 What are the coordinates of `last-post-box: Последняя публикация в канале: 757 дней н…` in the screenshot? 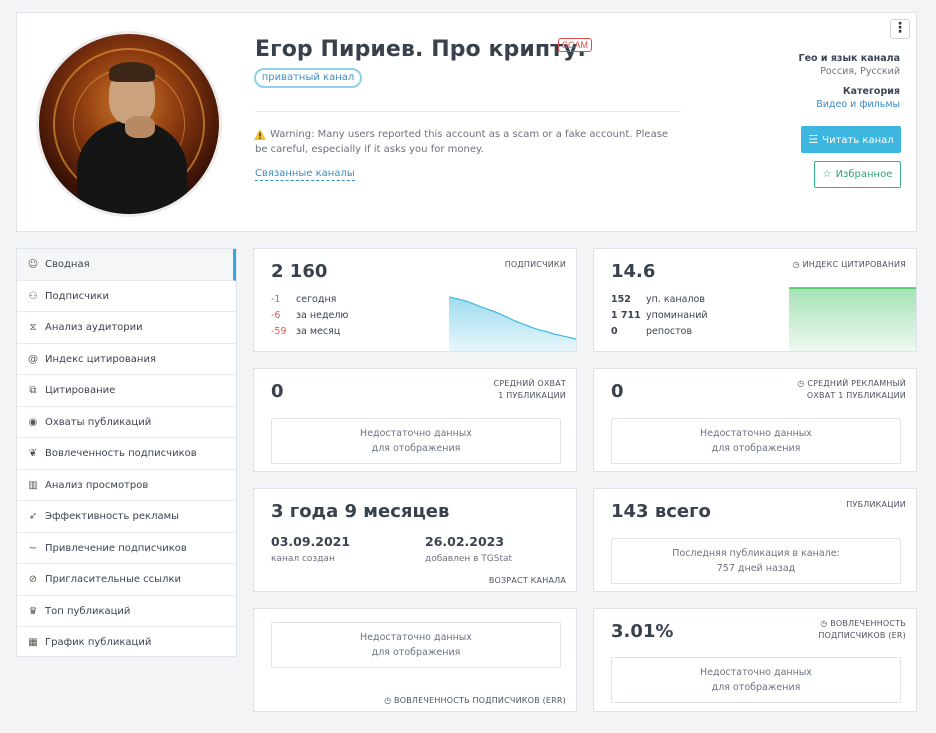 It's located at (756, 561).